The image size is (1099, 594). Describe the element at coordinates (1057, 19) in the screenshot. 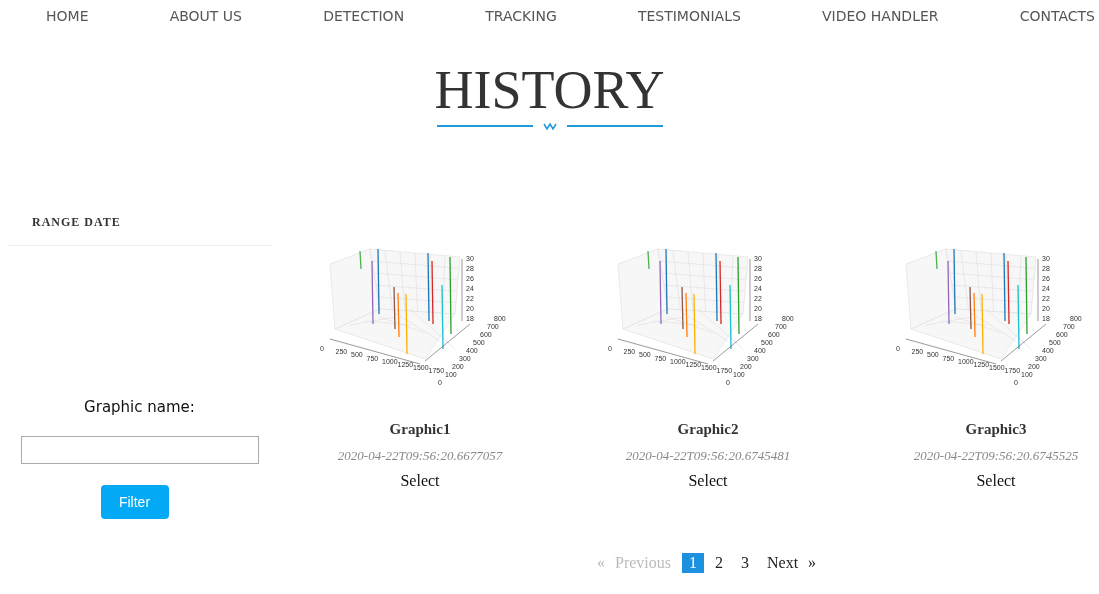

I see `nav-link: CONTACTS` at that location.